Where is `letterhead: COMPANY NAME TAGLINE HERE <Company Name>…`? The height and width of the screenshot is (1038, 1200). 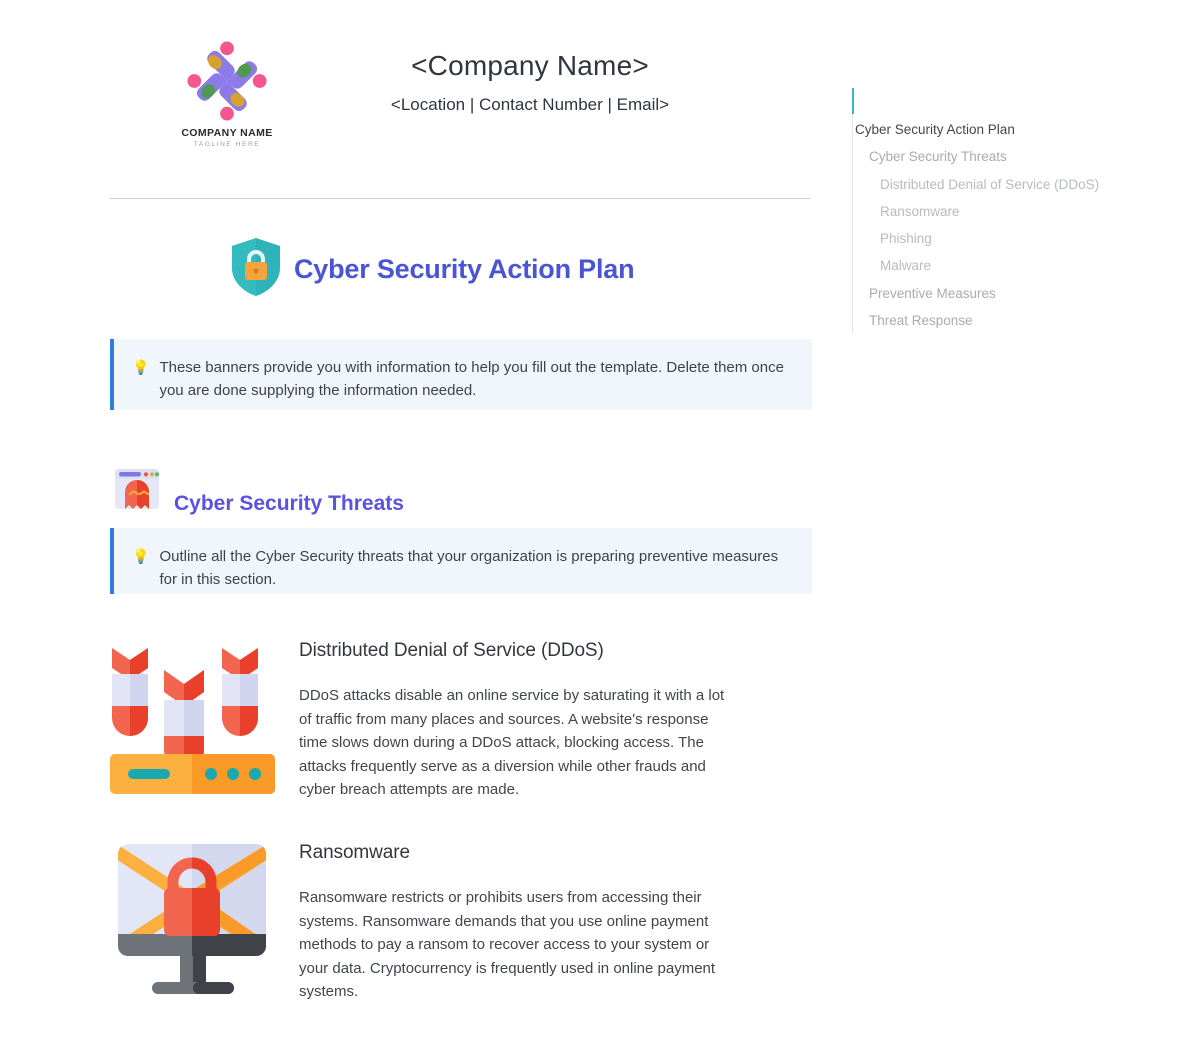 letterhead: COMPANY NAME TAGLINE HERE <Company Name>… is located at coordinates (460, 99).